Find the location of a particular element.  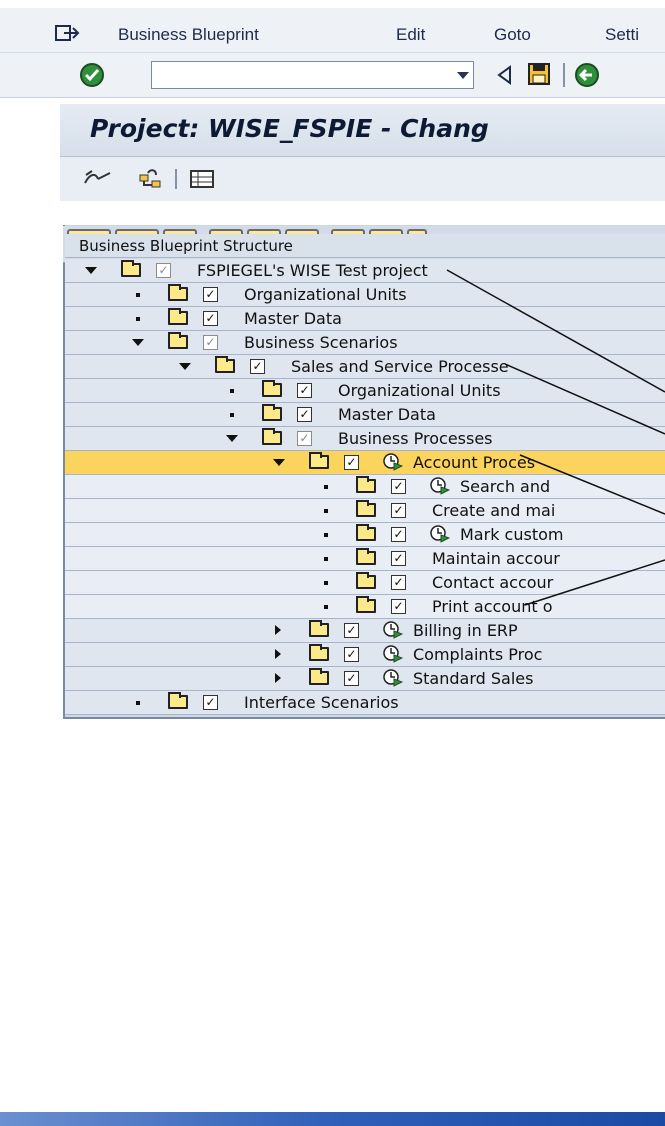

tree-row: ✓ Sales and Service Processe is located at coordinates (365, 367).